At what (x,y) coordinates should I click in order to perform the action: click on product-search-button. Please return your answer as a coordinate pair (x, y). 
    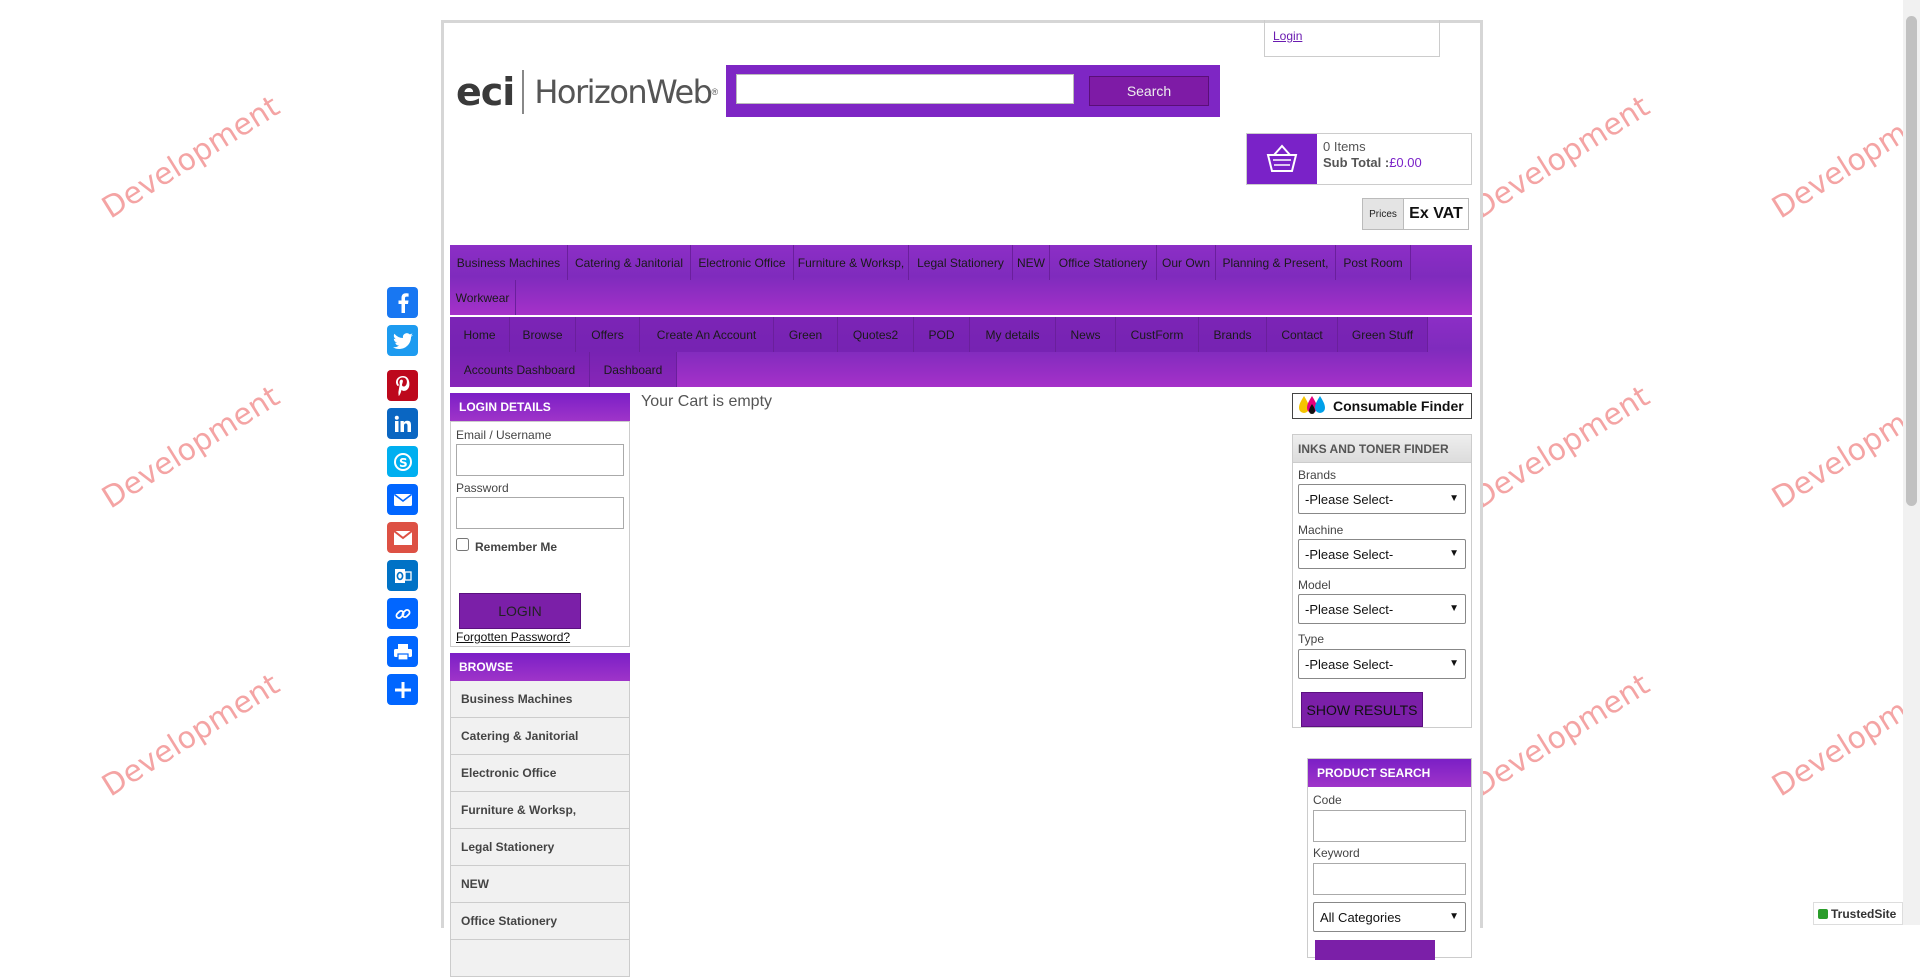
    Looking at the image, I should click on (1375, 950).